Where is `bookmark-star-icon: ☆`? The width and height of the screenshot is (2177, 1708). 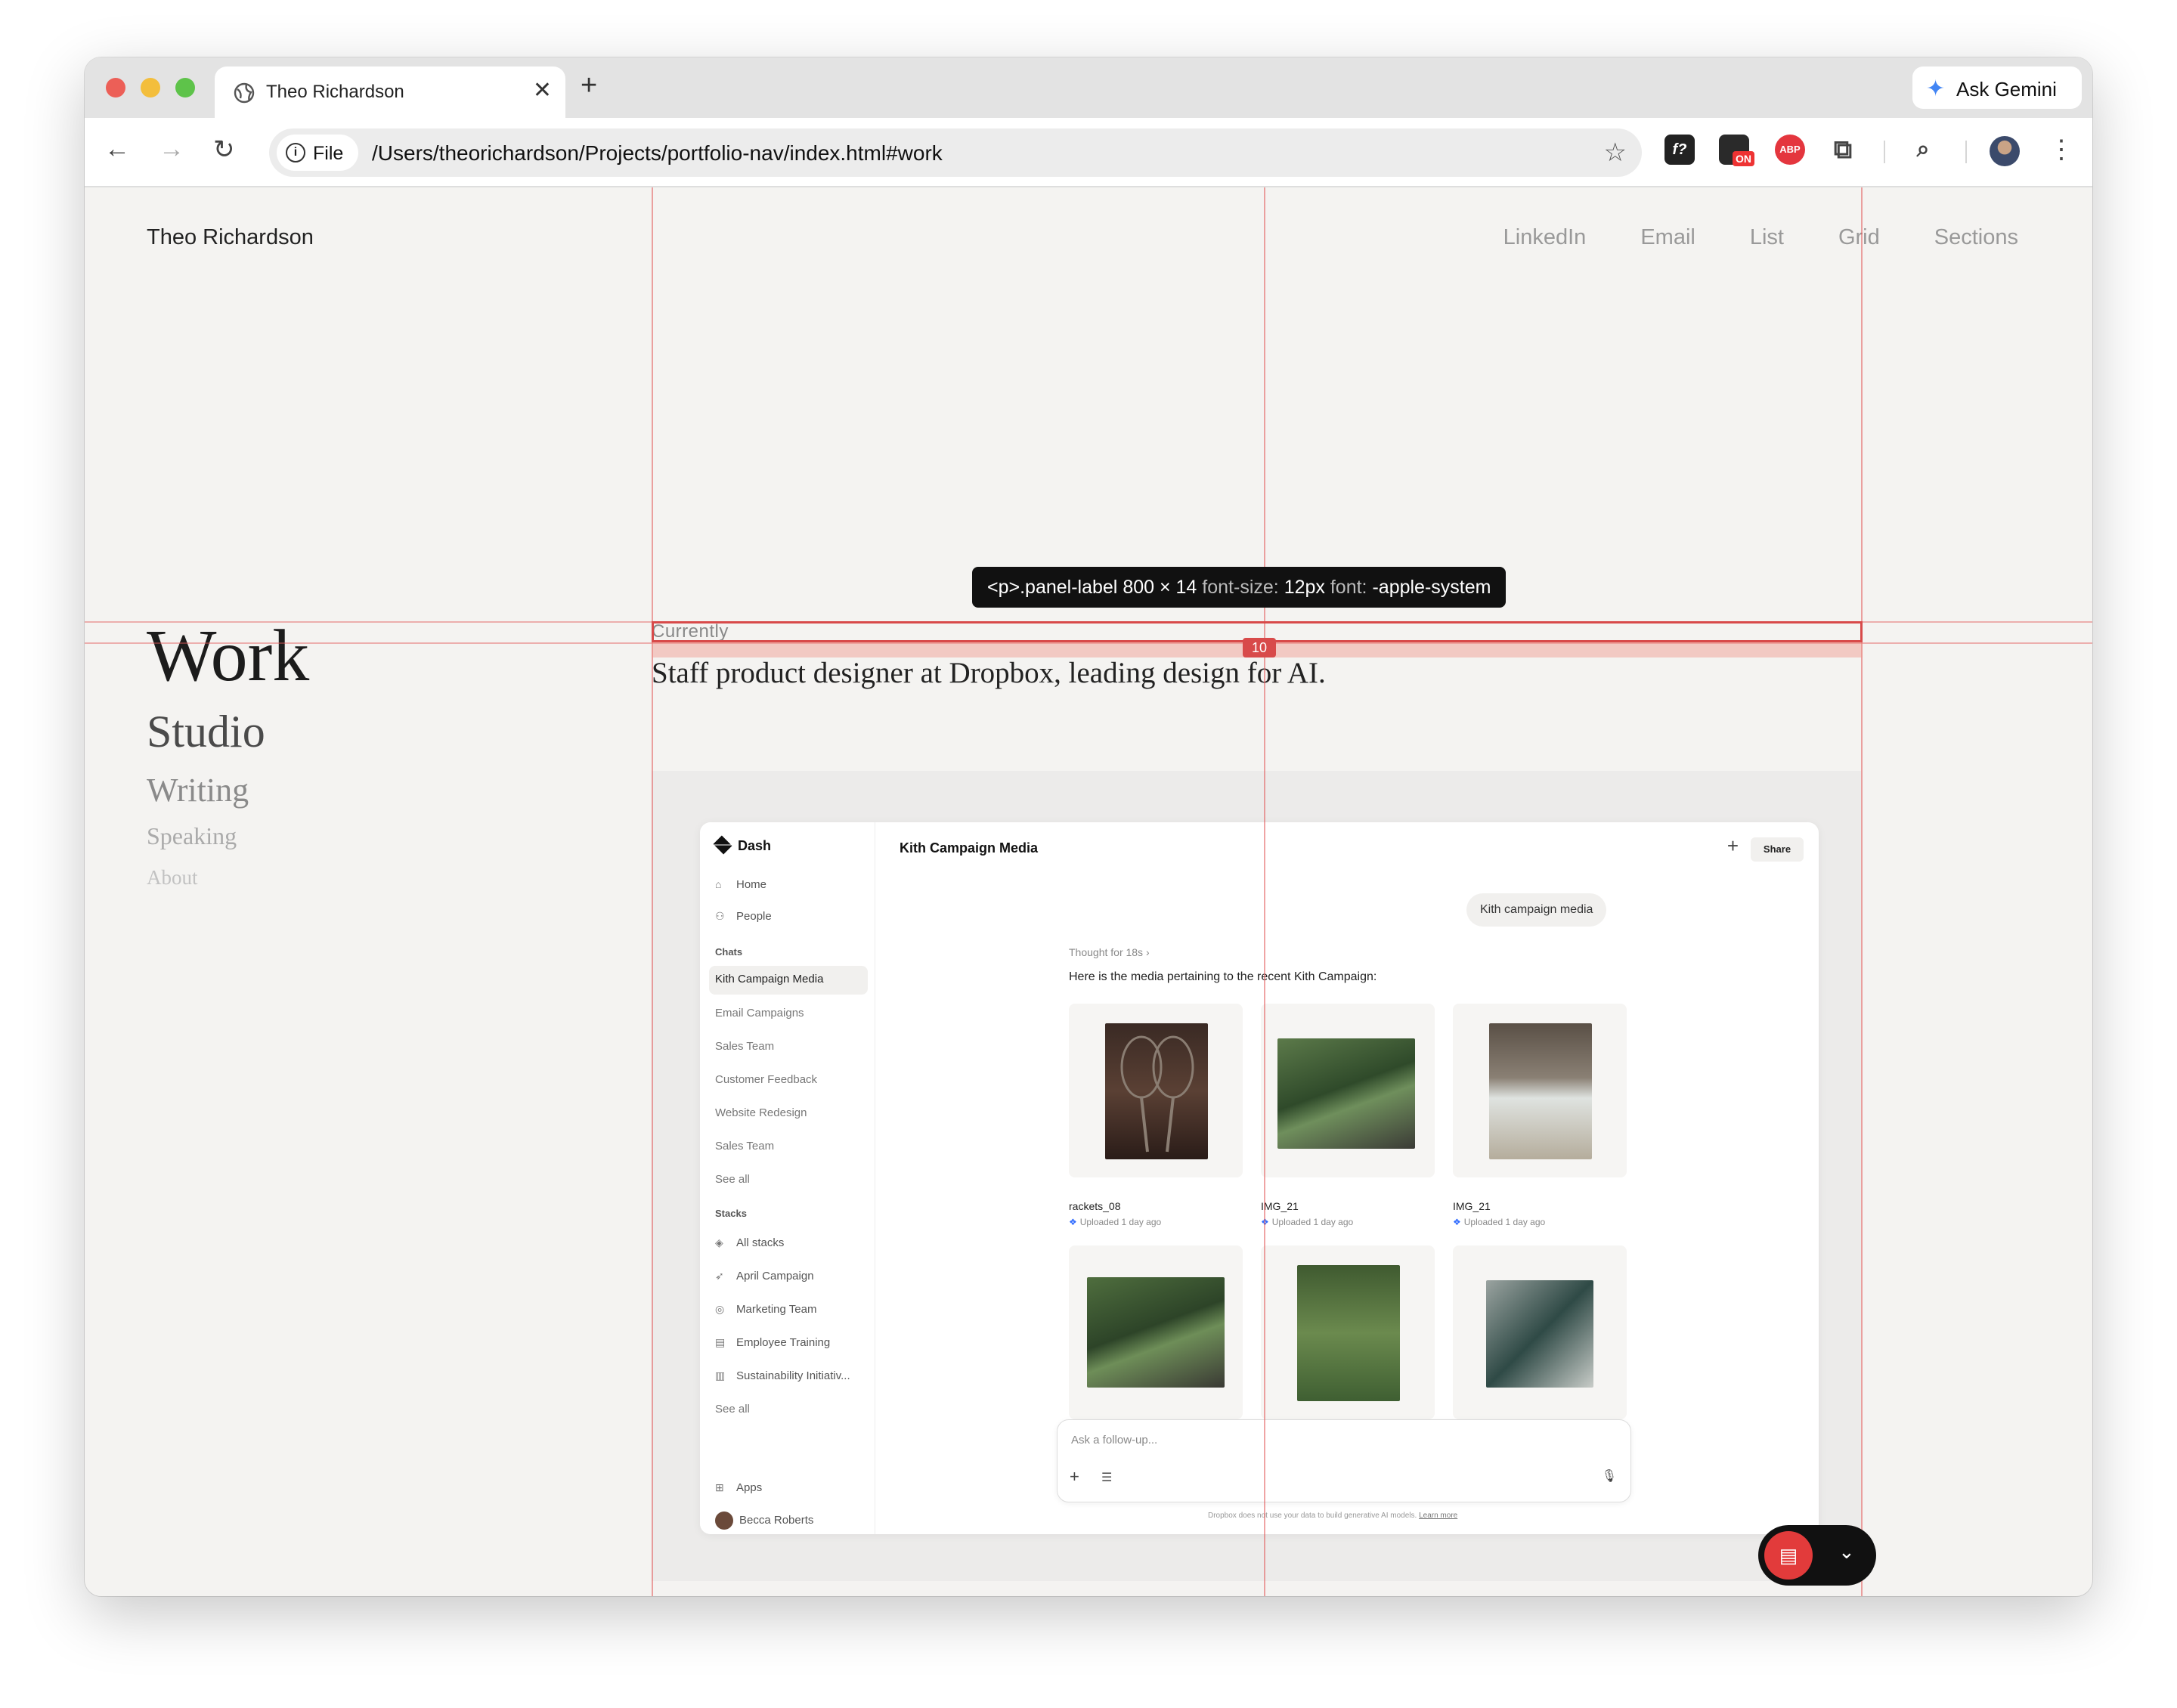 bookmark-star-icon: ☆ is located at coordinates (1615, 153).